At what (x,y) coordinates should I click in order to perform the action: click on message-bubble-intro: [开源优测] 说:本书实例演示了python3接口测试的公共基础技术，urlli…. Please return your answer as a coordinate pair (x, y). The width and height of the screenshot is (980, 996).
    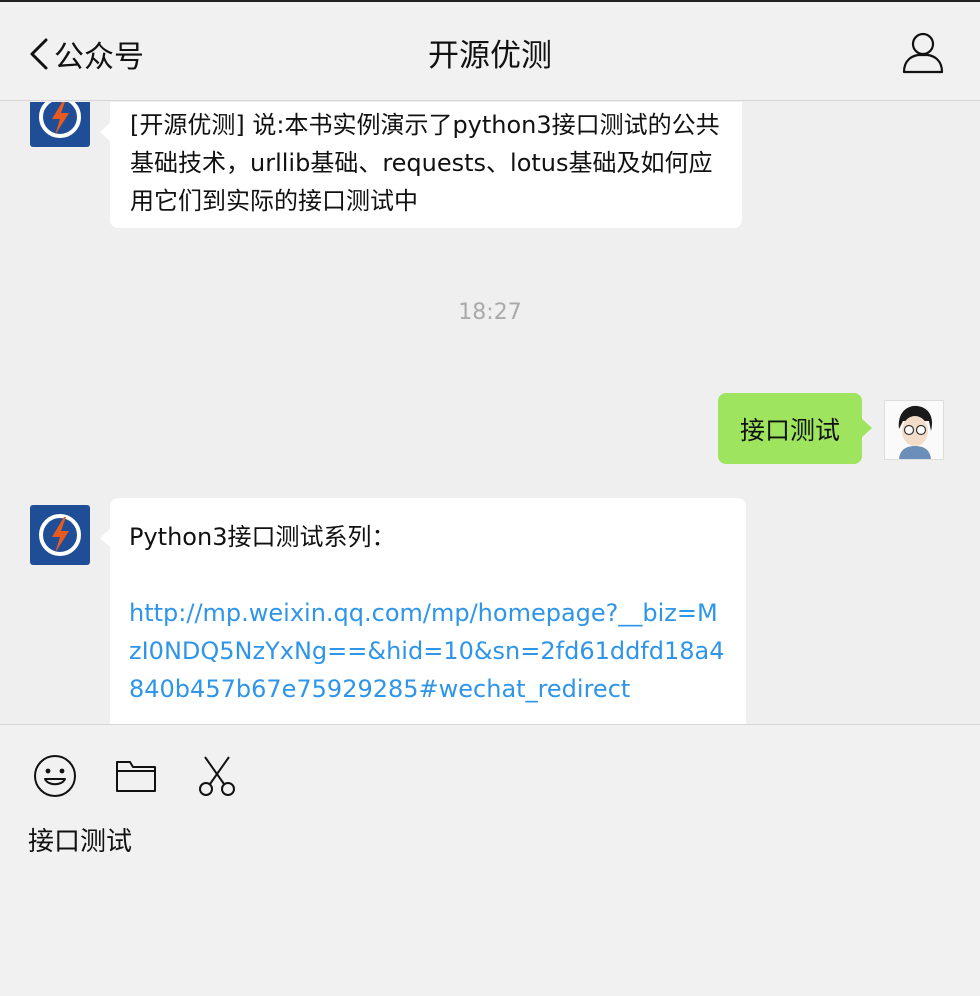
    Looking at the image, I should click on (421, 165).